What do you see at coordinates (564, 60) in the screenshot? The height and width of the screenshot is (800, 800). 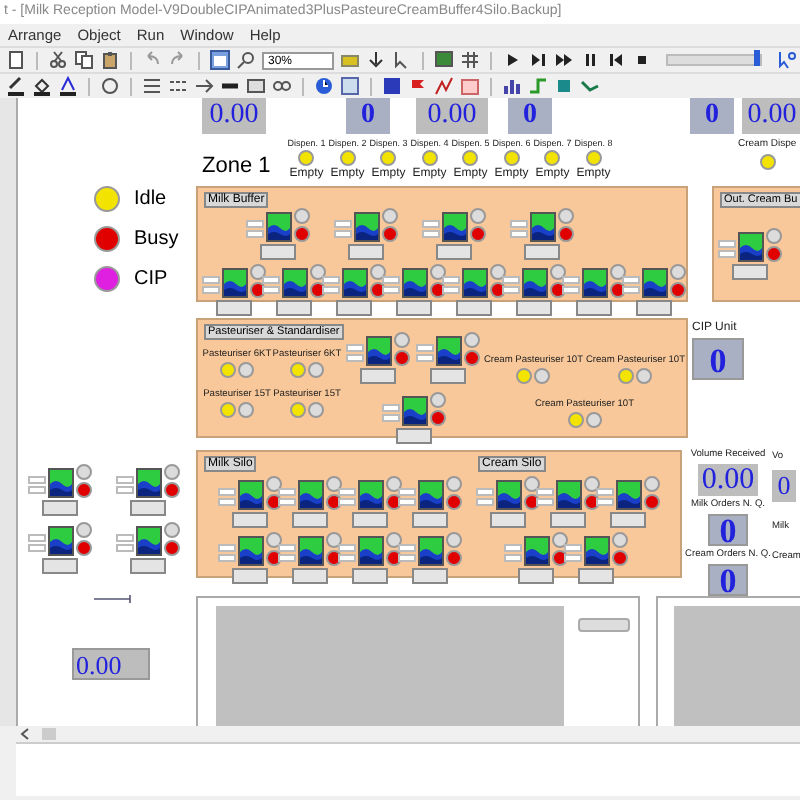 I see `fast-forward-icon` at bounding box center [564, 60].